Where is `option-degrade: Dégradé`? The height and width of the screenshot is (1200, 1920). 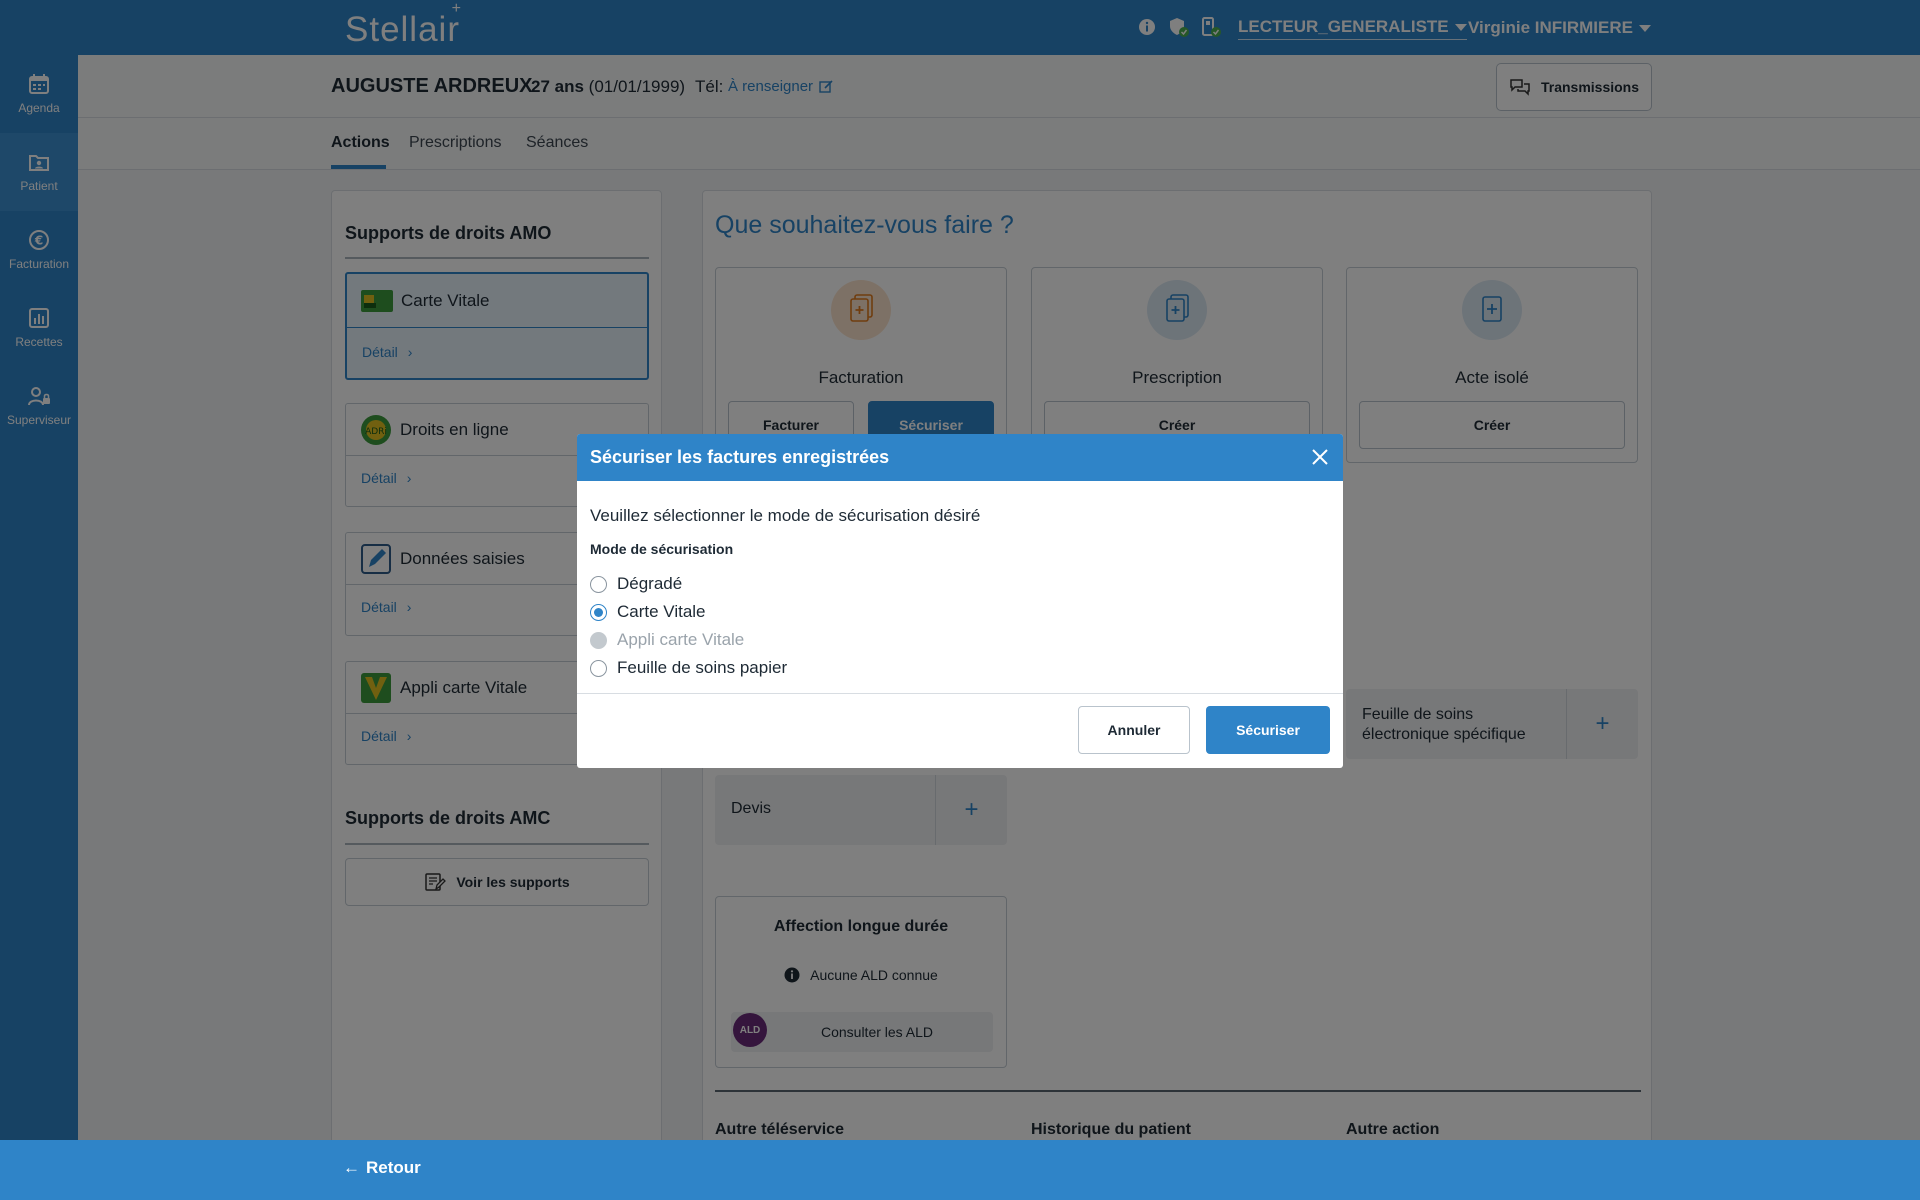 option-degrade: Dégradé is located at coordinates (636, 584).